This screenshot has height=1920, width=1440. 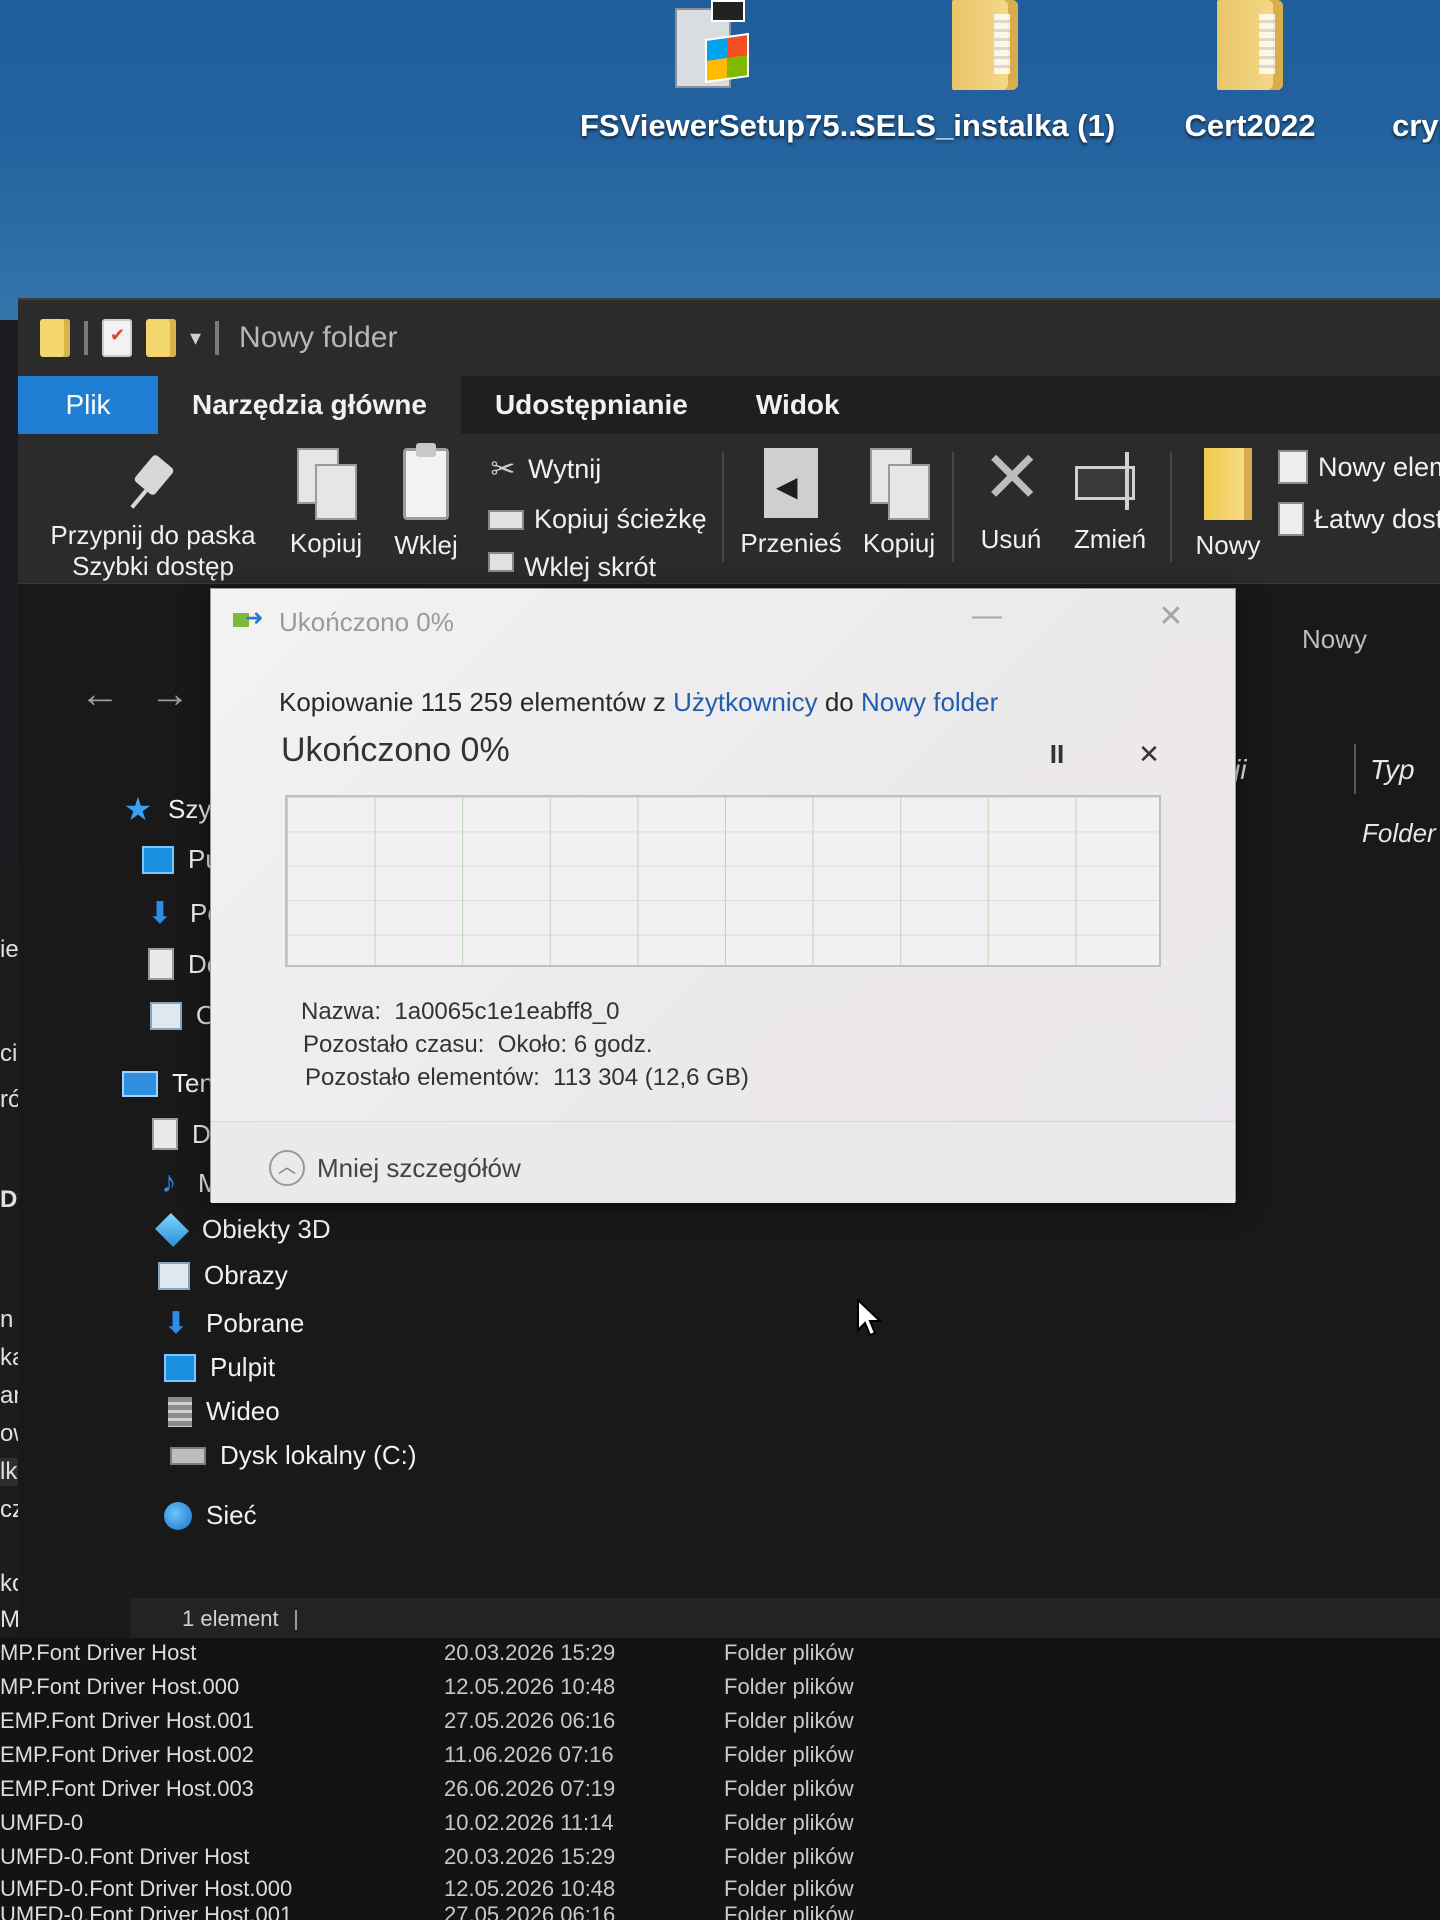 I want to click on bg-item: ie, so click(x=9, y=949).